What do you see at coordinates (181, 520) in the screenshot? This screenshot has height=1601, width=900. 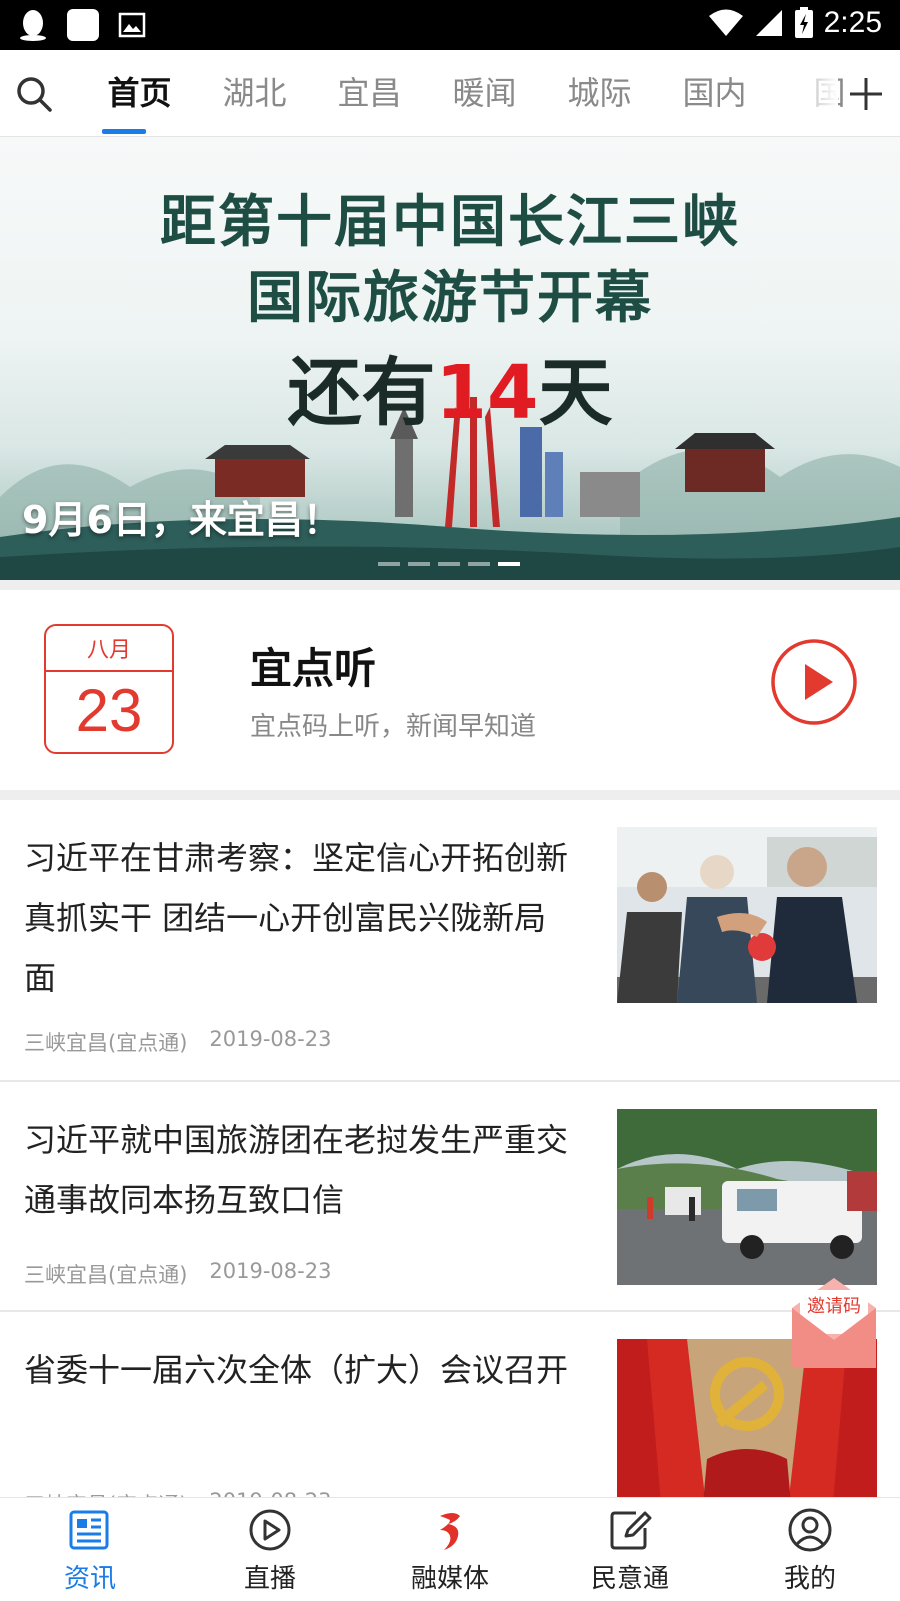 I see `banner-caption: 9月6日，来宜昌！` at bounding box center [181, 520].